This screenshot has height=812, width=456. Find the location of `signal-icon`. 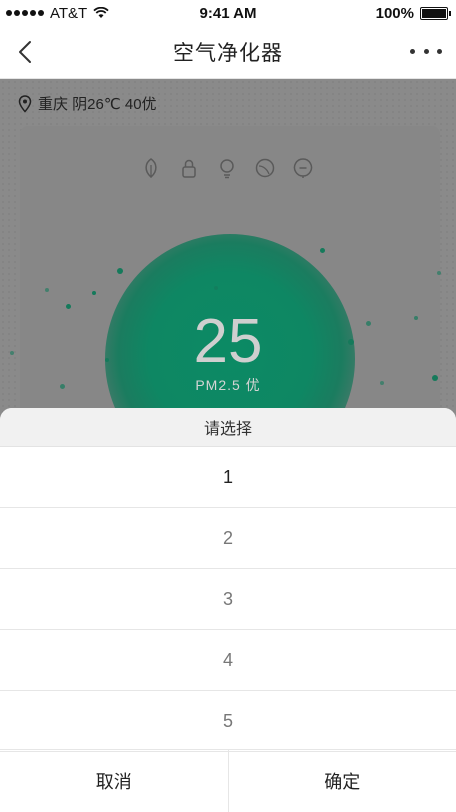

signal-icon is located at coordinates (25, 13).